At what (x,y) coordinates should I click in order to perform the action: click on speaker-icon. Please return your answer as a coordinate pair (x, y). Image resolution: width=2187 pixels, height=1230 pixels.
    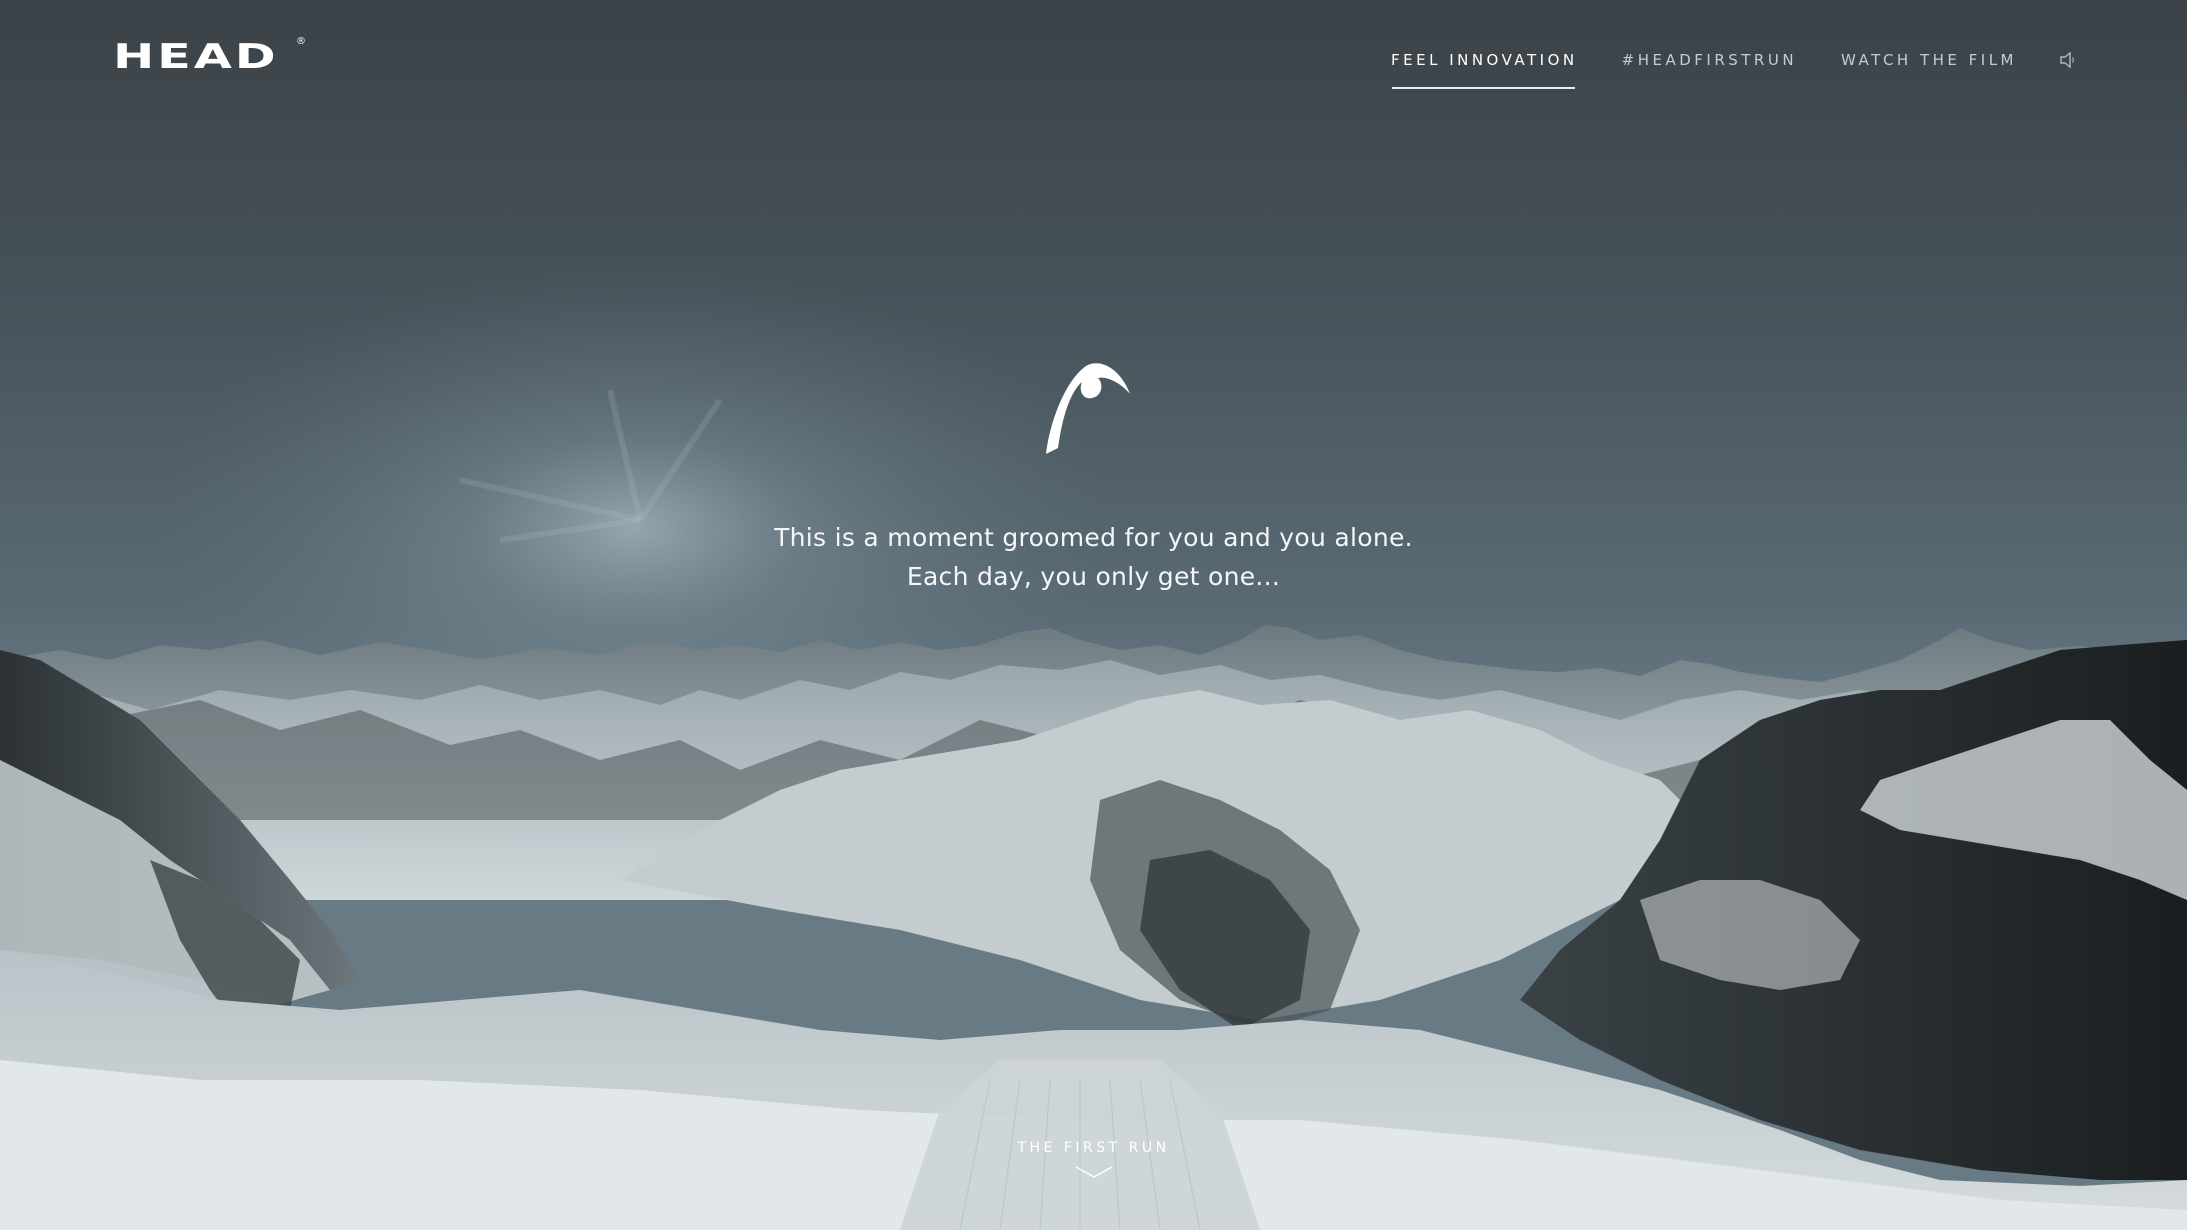
    Looking at the image, I should click on (2068, 60).